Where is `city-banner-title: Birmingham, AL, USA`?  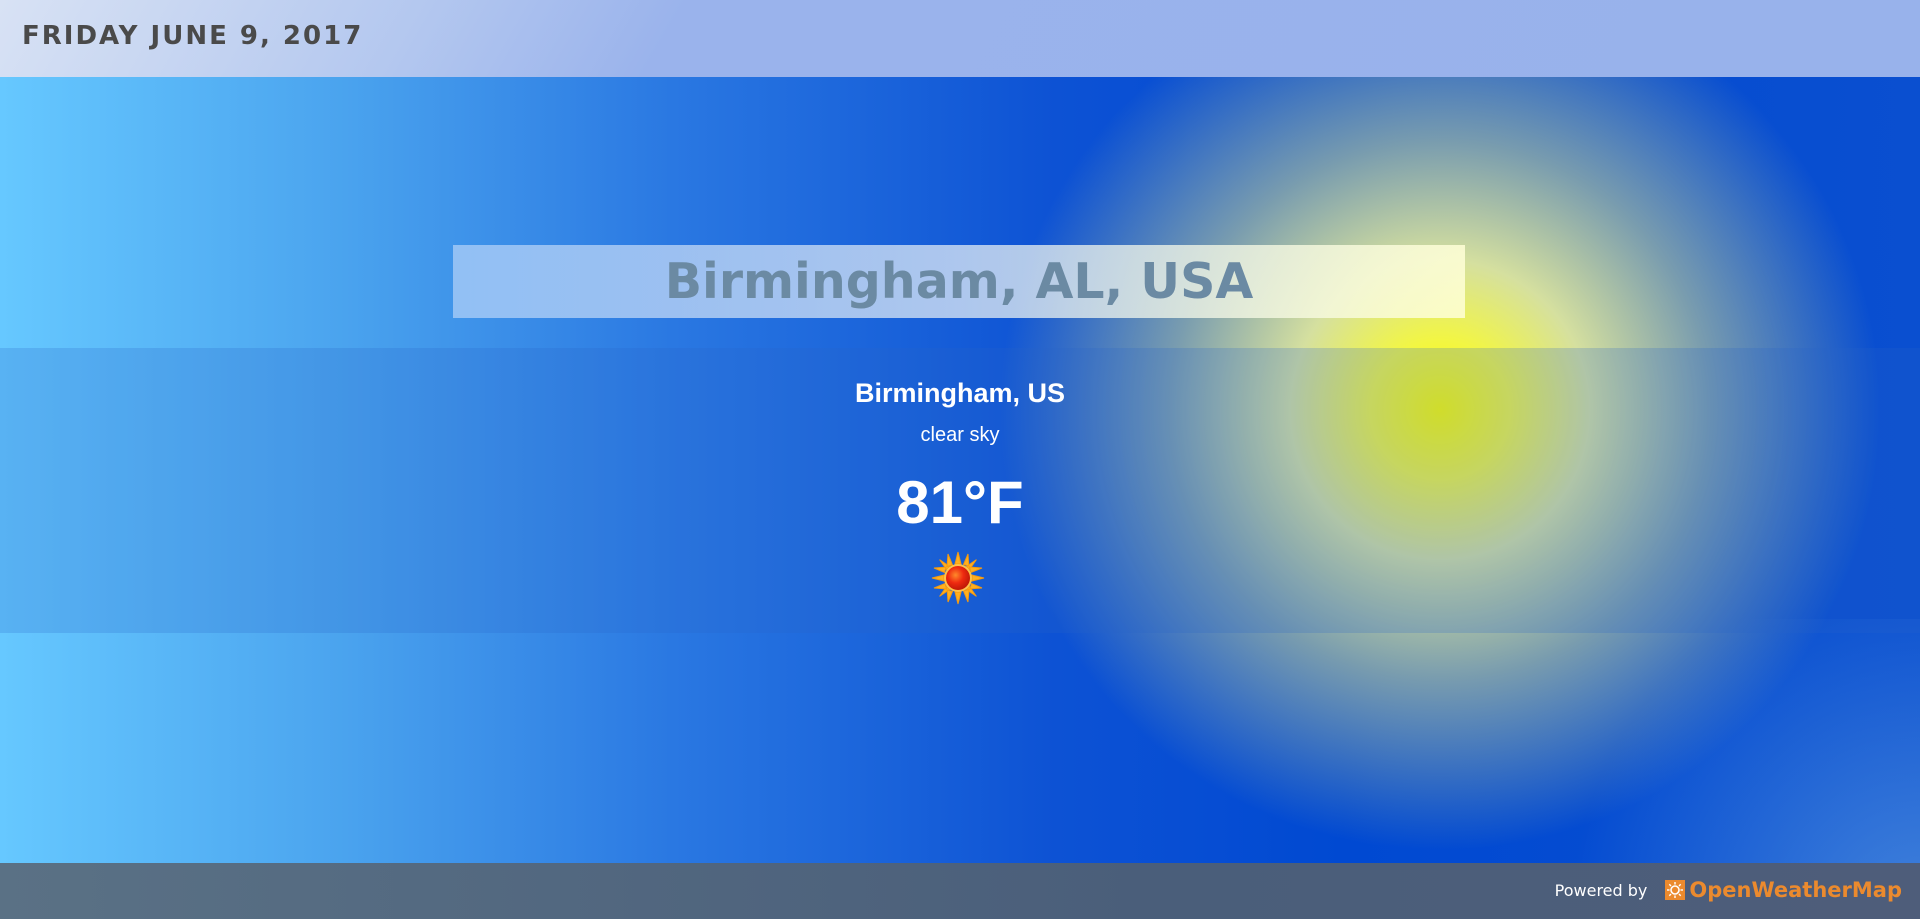
city-banner-title: Birmingham, AL, USA is located at coordinates (959, 281).